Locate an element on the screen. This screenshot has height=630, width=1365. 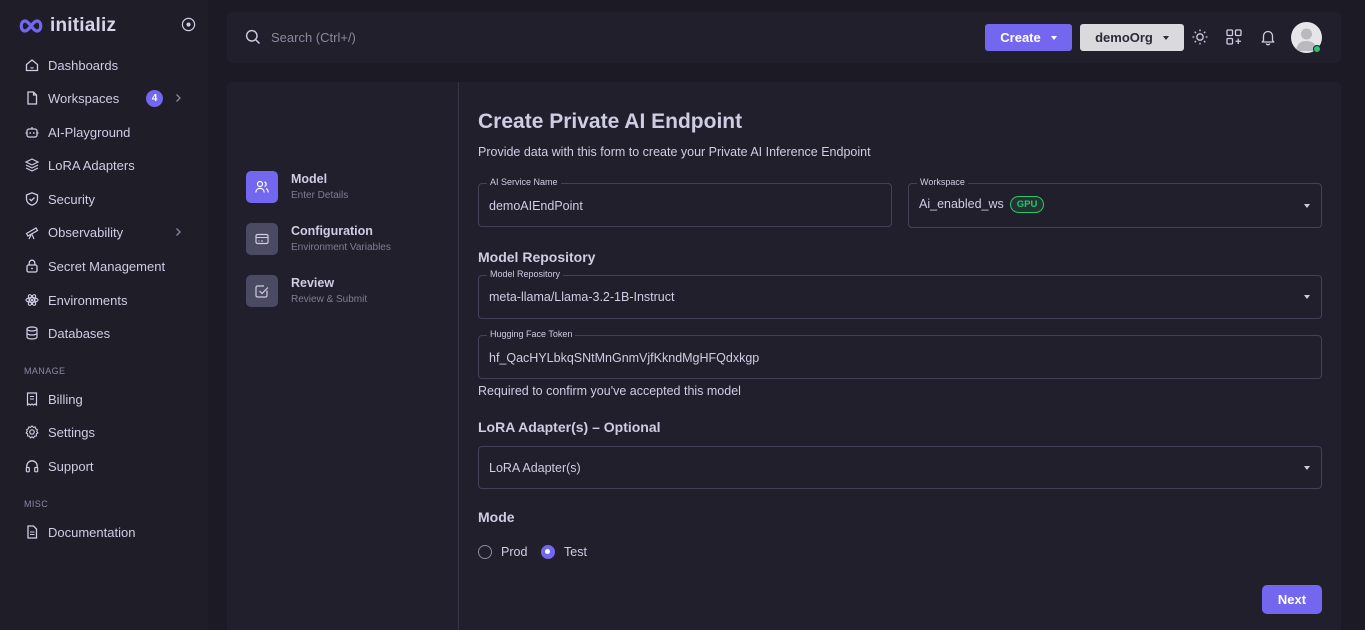
users-icon is located at coordinates (262, 187).